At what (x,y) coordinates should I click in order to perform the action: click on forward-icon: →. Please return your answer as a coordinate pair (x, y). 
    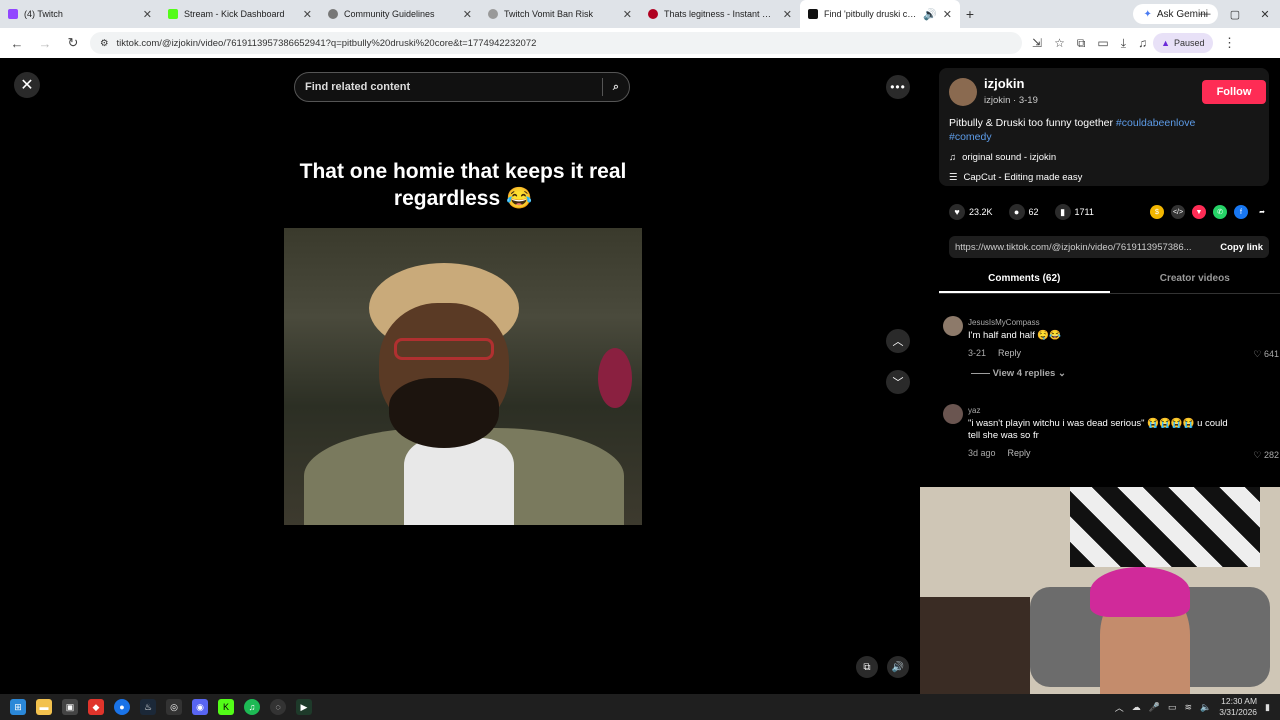
    Looking at the image, I should click on (45, 43).